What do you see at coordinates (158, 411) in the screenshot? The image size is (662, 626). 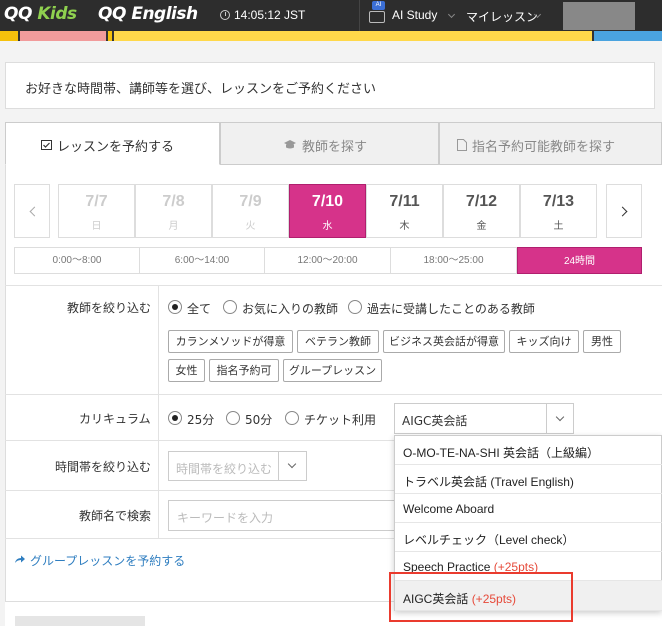 I see `column-divider` at bounding box center [158, 411].